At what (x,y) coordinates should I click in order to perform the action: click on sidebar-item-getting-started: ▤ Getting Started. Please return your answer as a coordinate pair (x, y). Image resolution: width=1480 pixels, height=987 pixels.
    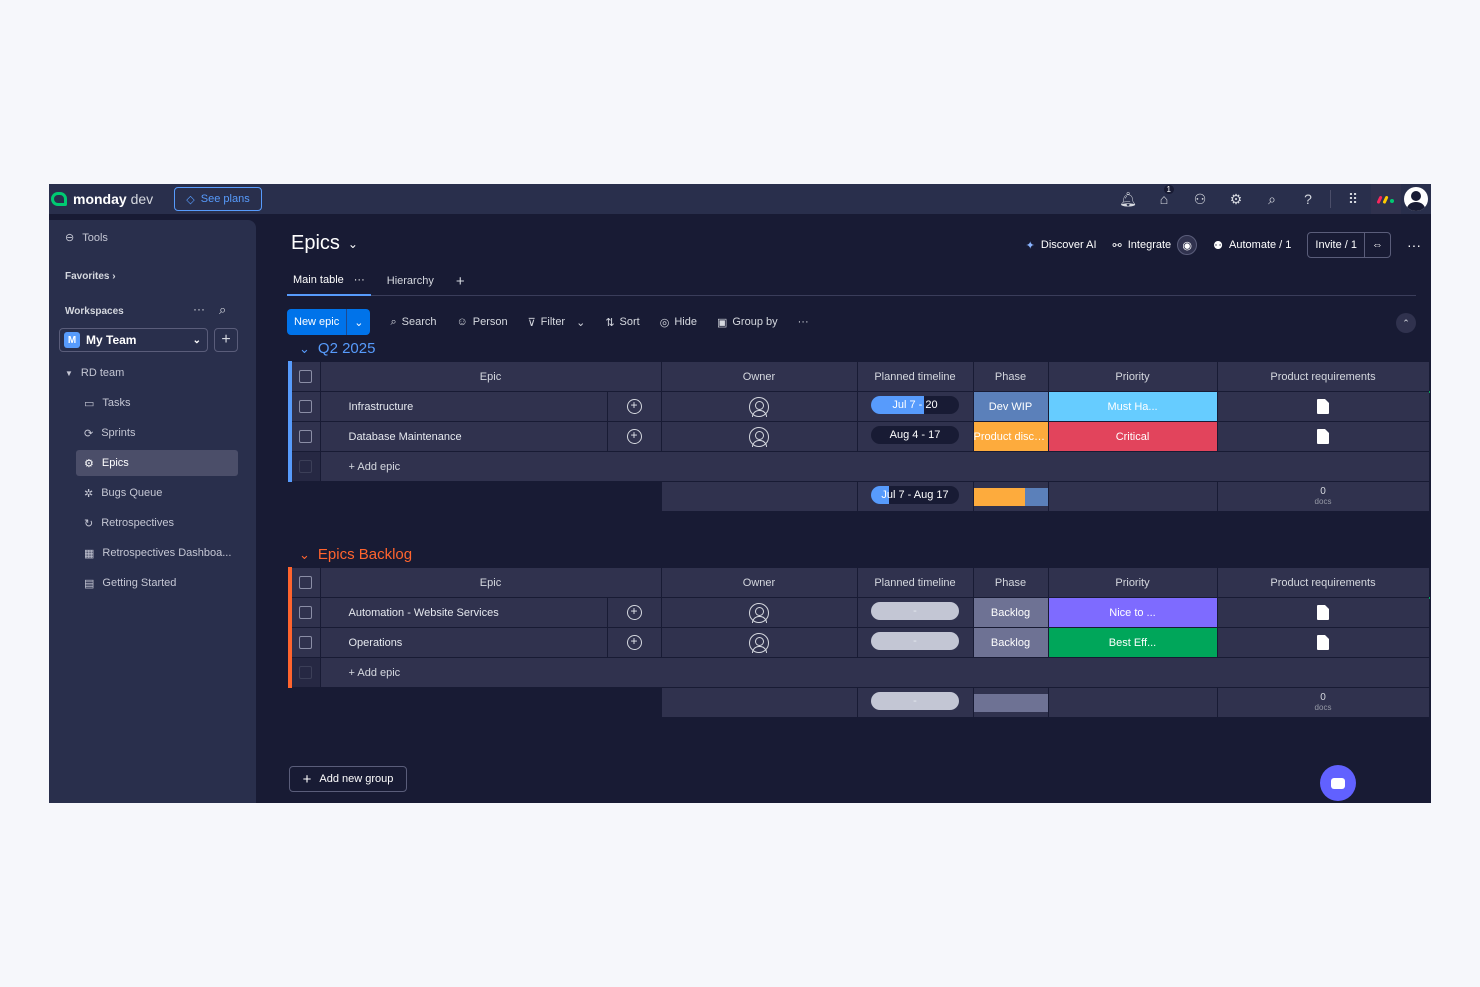
    Looking at the image, I should click on (157, 583).